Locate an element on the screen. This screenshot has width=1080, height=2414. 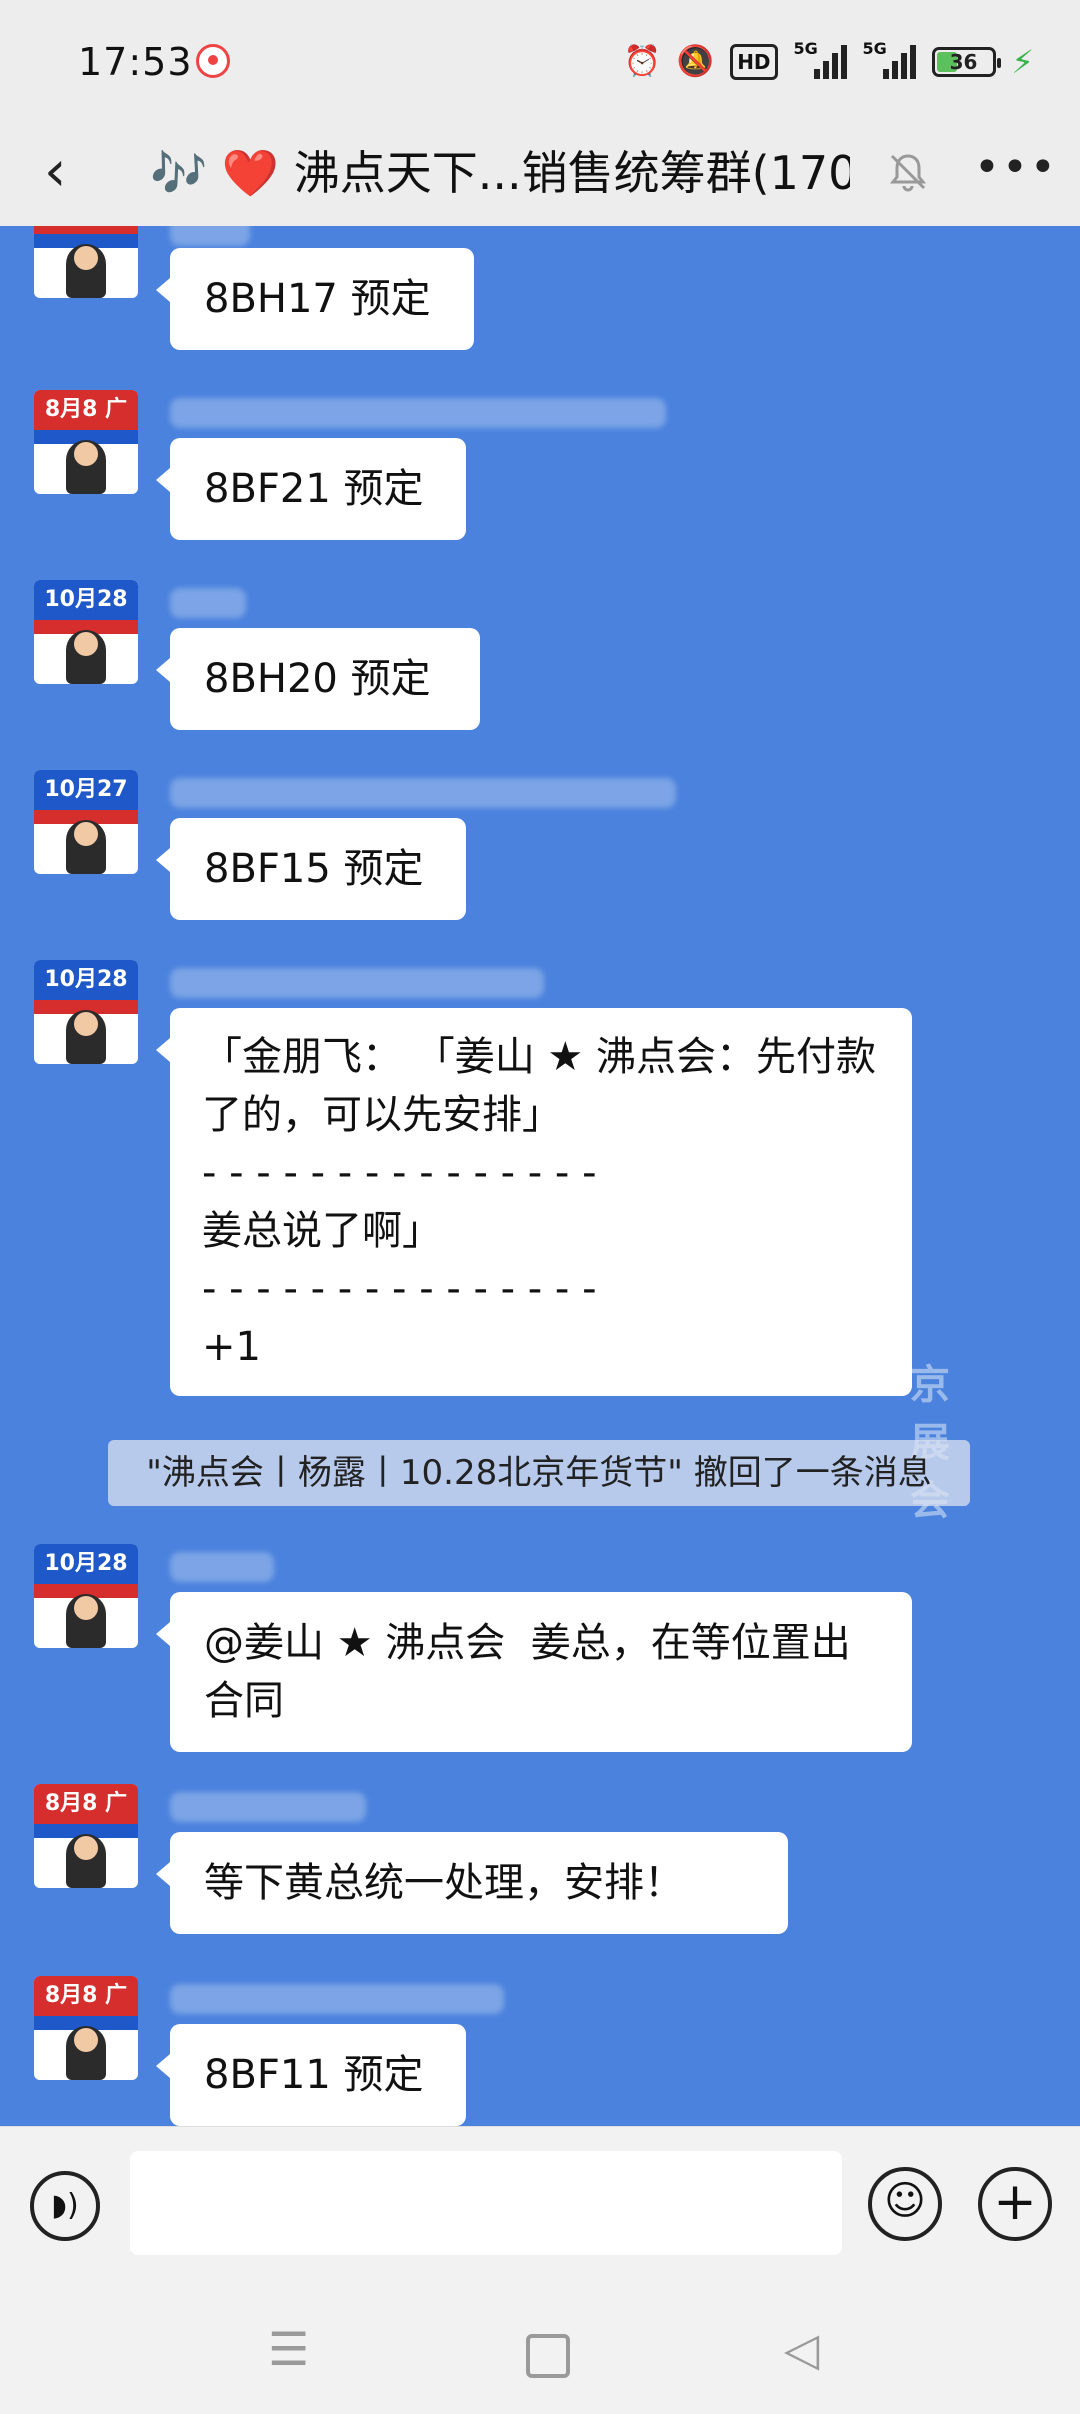
battery-icon: 36 is located at coordinates (966, 62).